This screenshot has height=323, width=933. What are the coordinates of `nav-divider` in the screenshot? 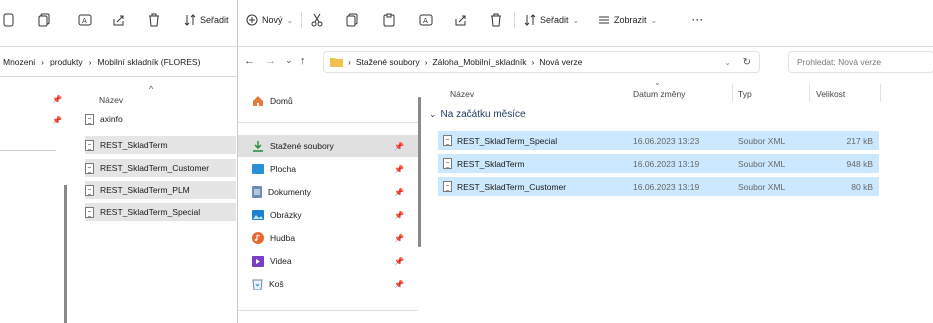 It's located at (328, 310).